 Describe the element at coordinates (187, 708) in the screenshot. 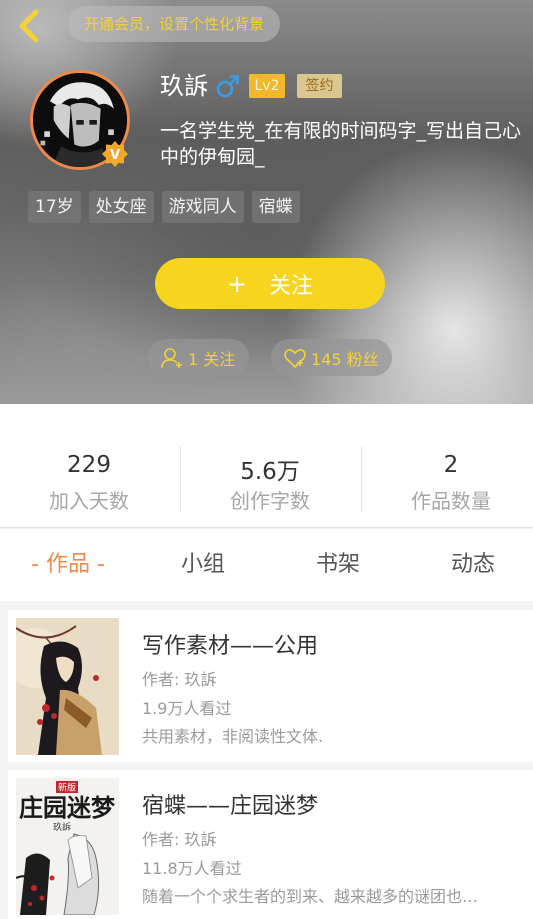

I see `work-views: 1.9万人看过` at that location.